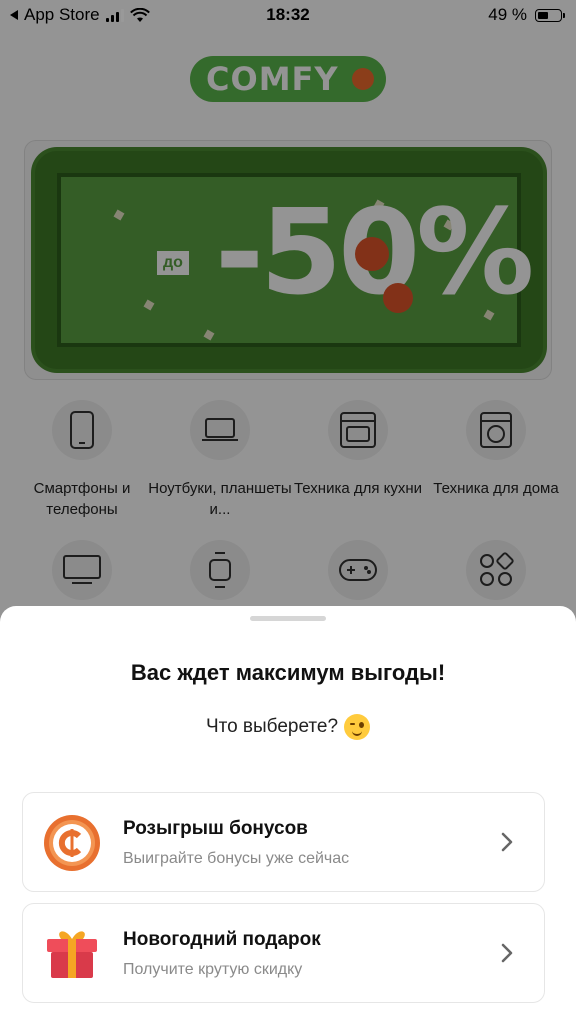 The image size is (576, 1024). What do you see at coordinates (272, 726) in the screenshot?
I see `sheet-subtitle: Что выберете?` at bounding box center [272, 726].